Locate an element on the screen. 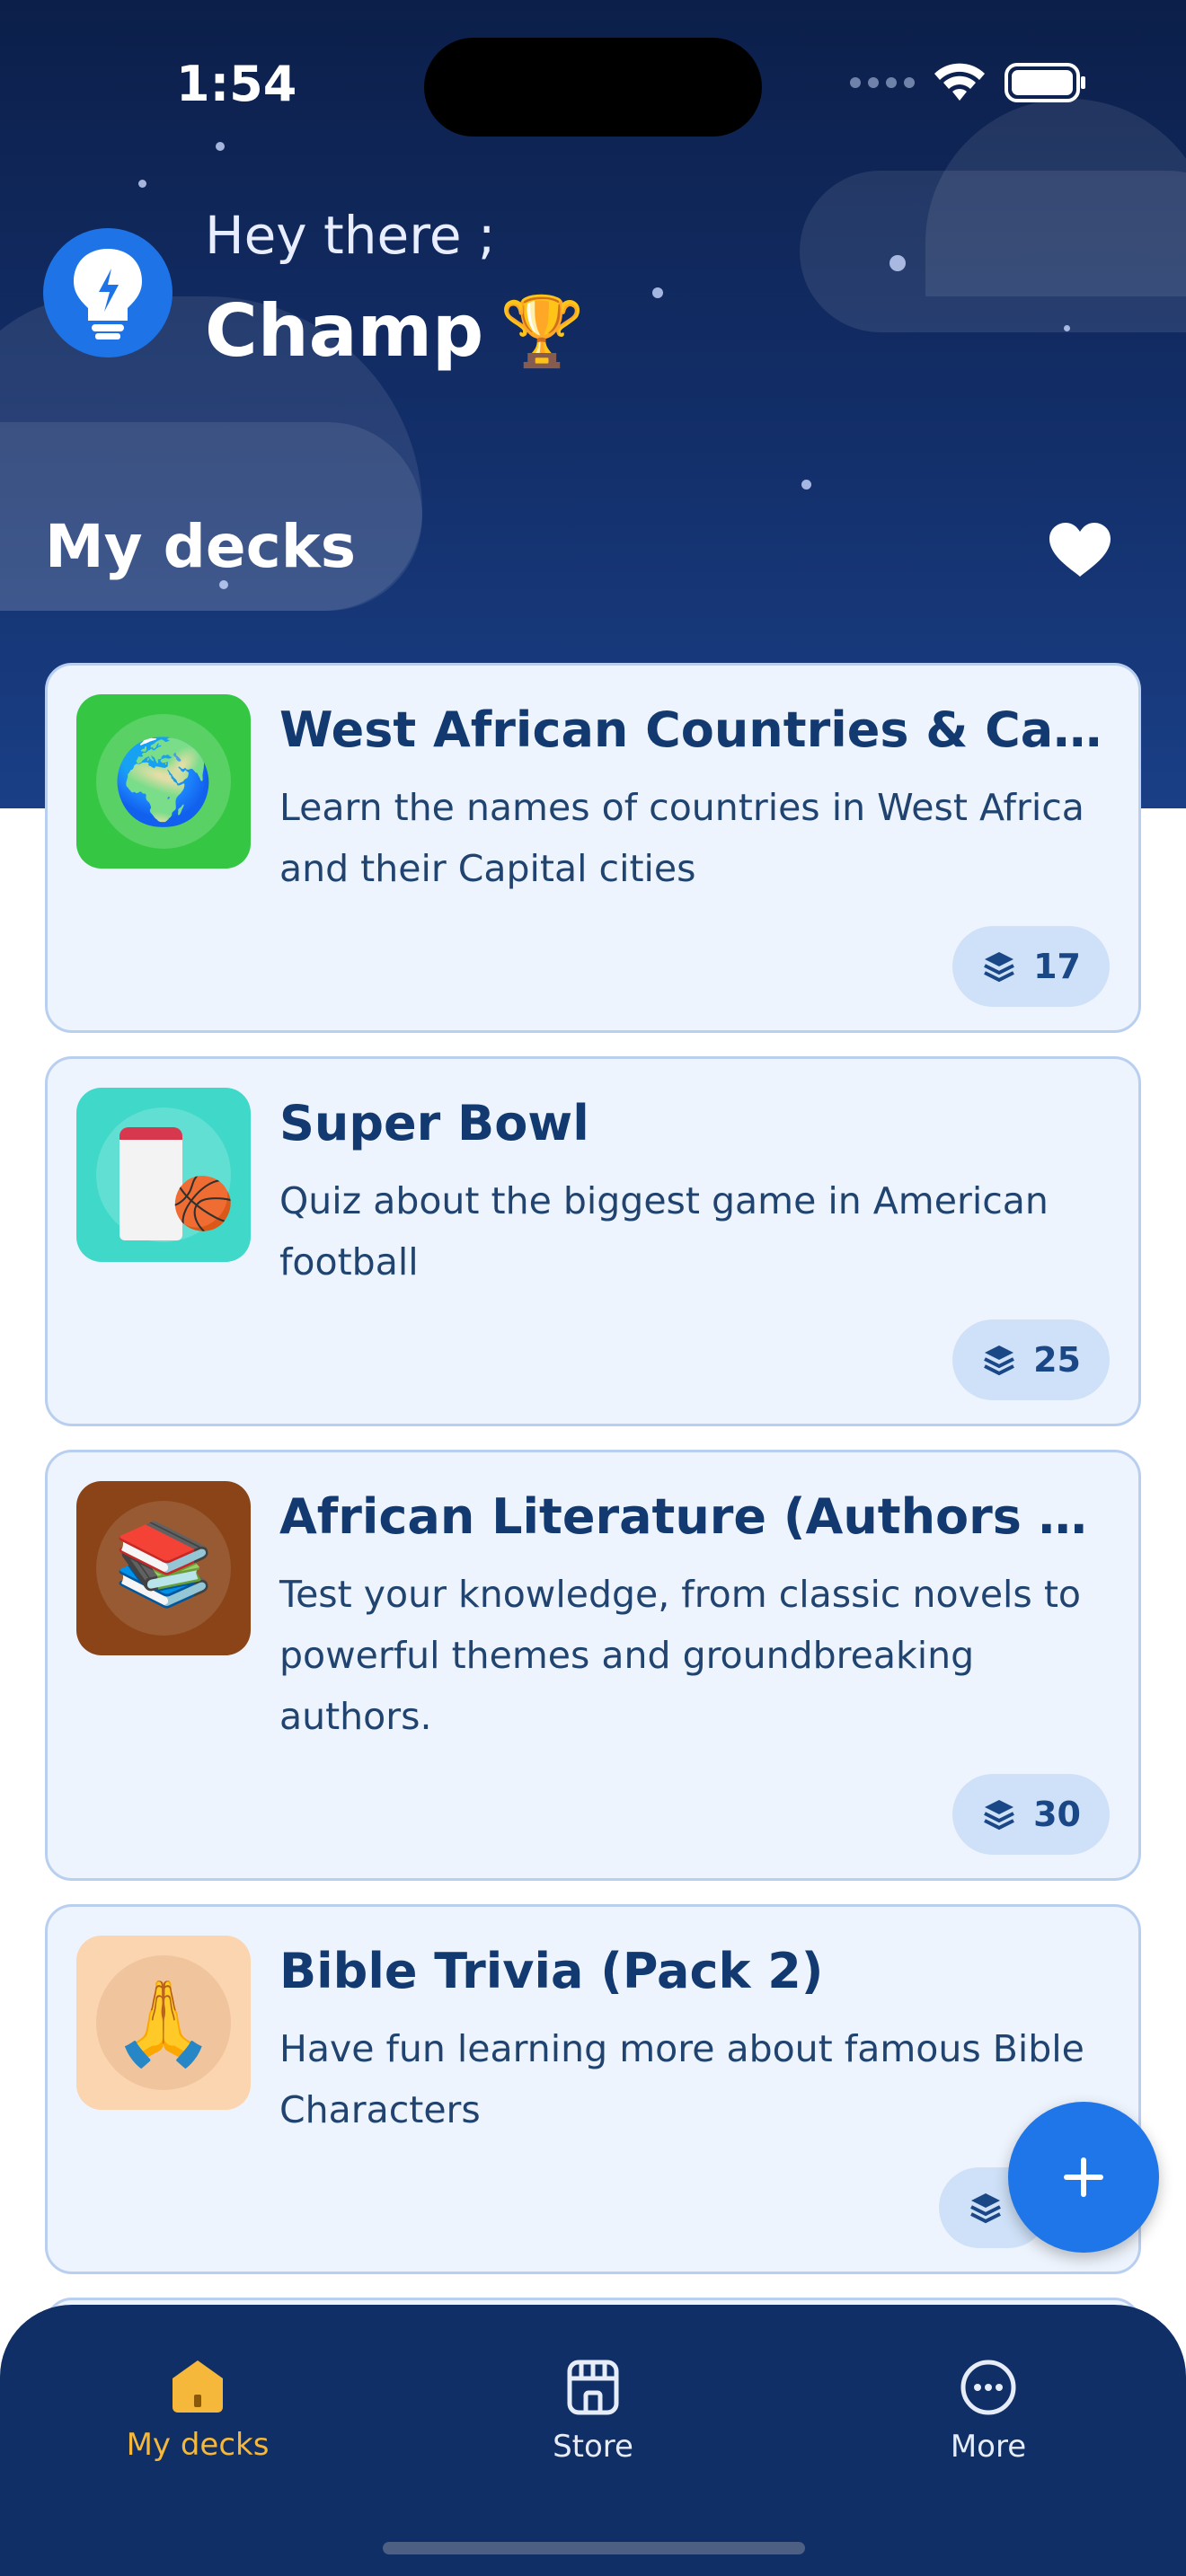 This screenshot has width=1186, height=2576. nav-item-my-decks: My decks is located at coordinates (197, 2411).